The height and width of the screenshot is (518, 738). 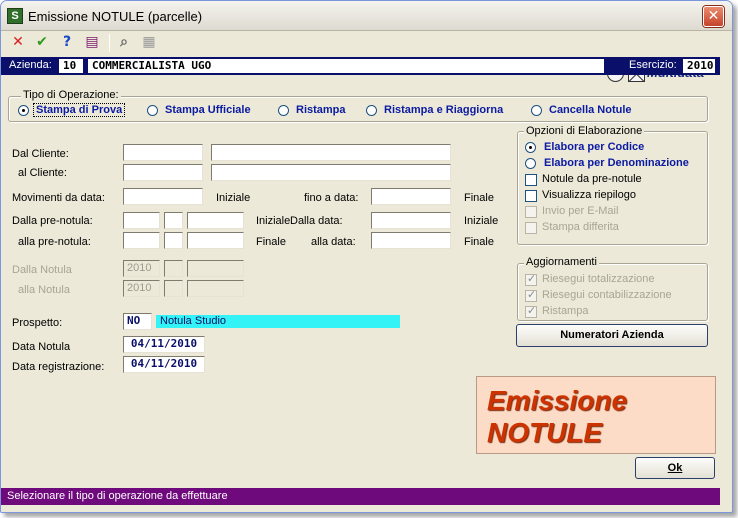 I want to click on label-stampa-ufficiale: Stampa Ufficiale, so click(x=208, y=110).